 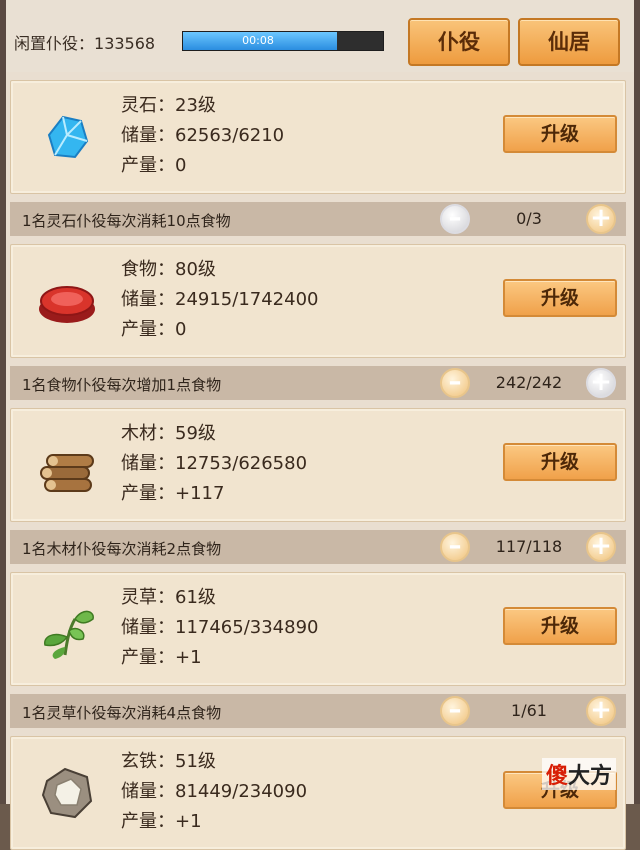 I want to click on servant-count: 117/118, so click(x=529, y=546).